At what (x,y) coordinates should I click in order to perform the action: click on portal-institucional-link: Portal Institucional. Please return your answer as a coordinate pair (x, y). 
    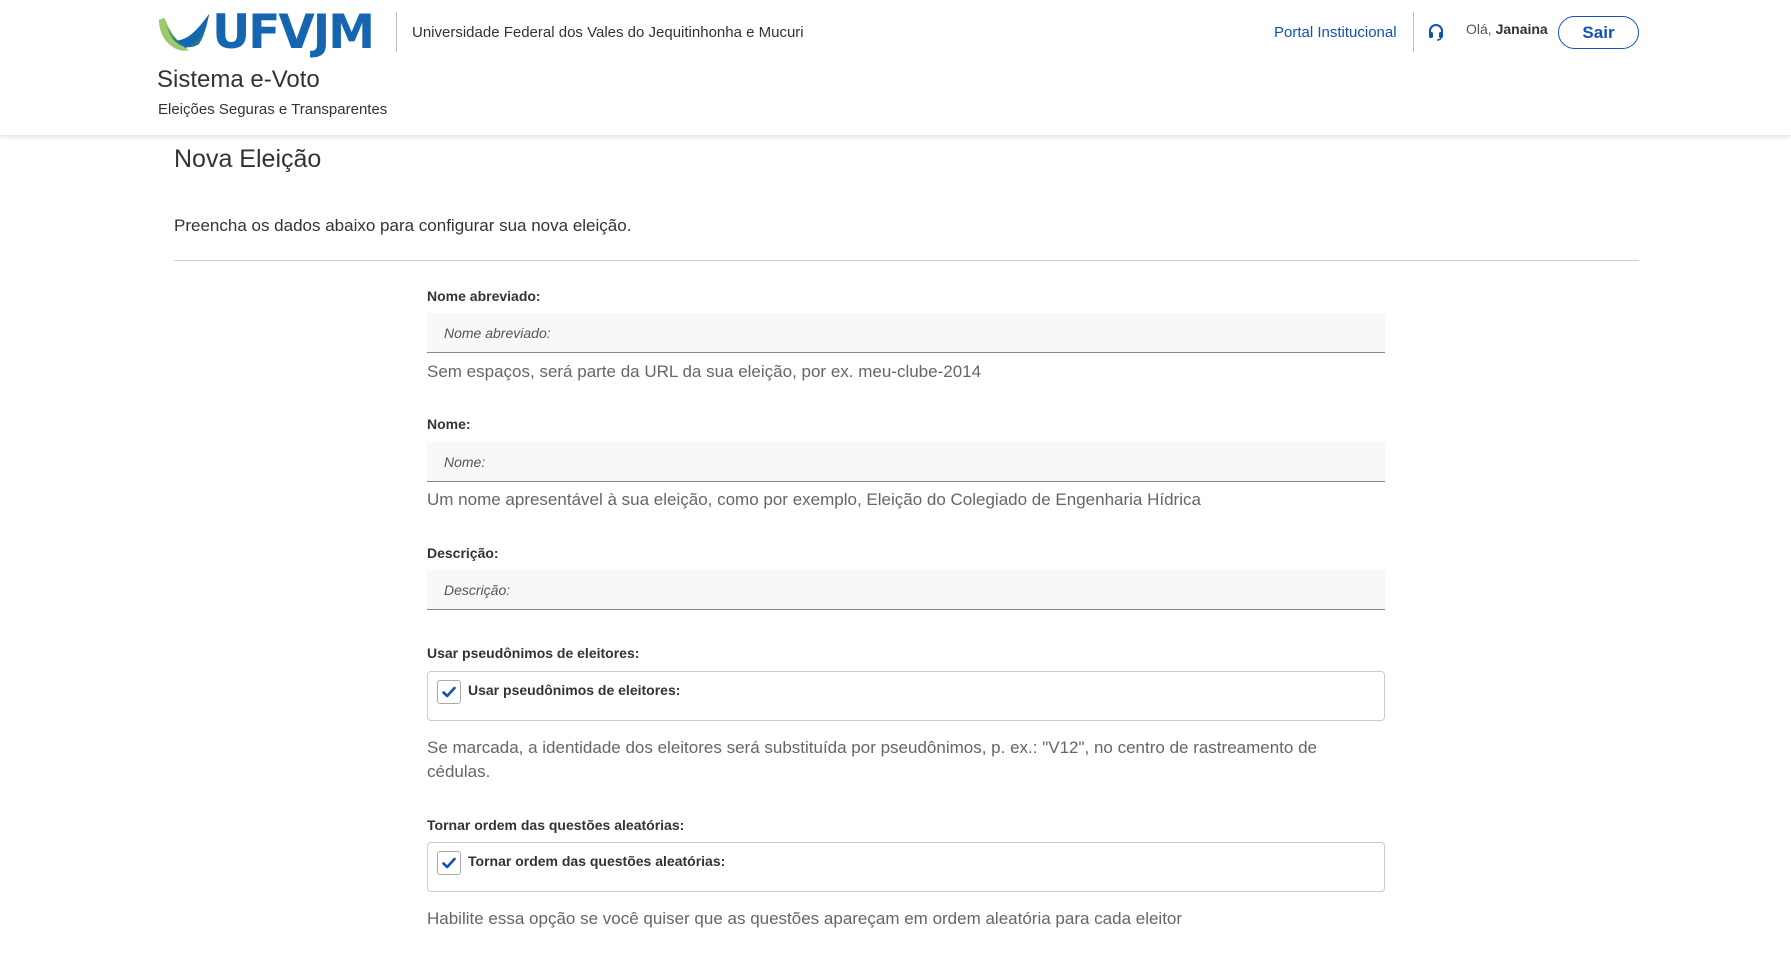
    Looking at the image, I should click on (1335, 32).